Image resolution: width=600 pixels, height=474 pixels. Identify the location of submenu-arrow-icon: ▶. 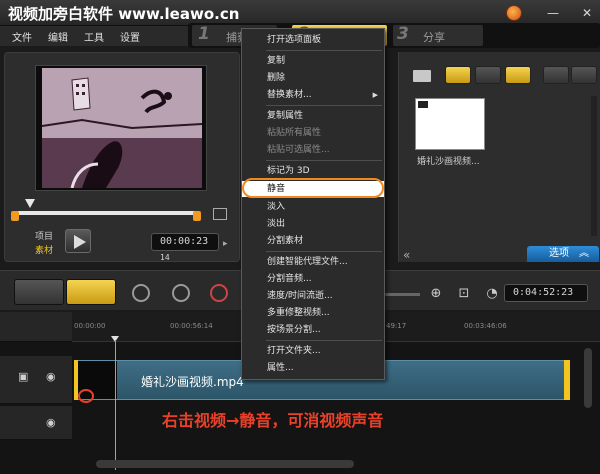
(375, 95).